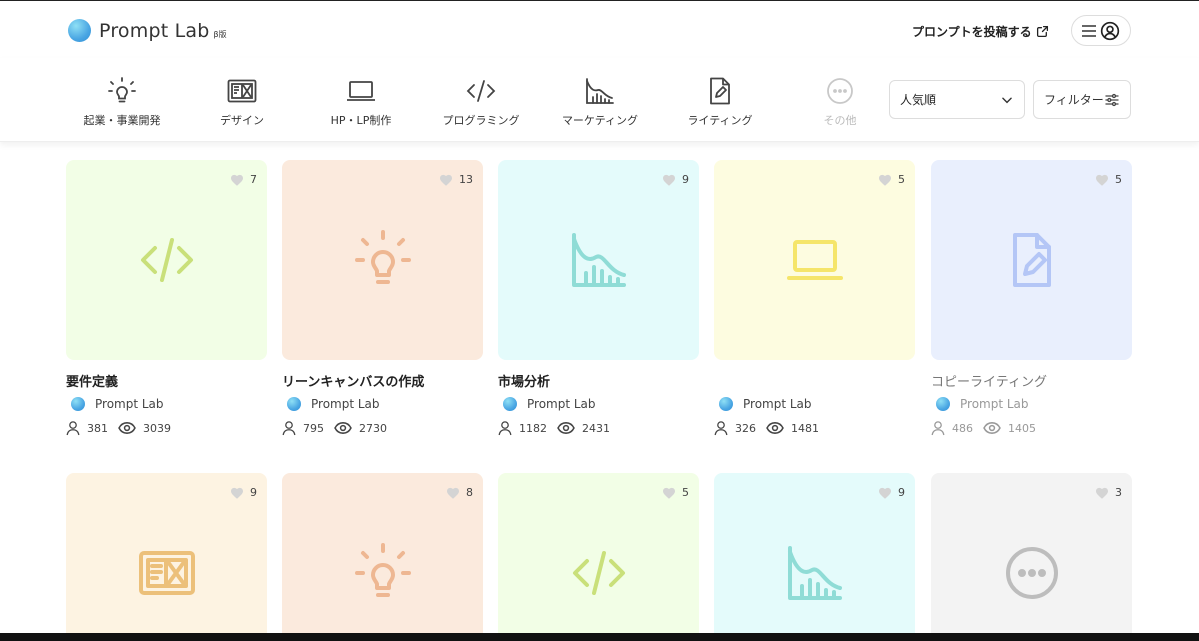 The height and width of the screenshot is (641, 1199). I want to click on hamburger-icon, so click(1089, 30).